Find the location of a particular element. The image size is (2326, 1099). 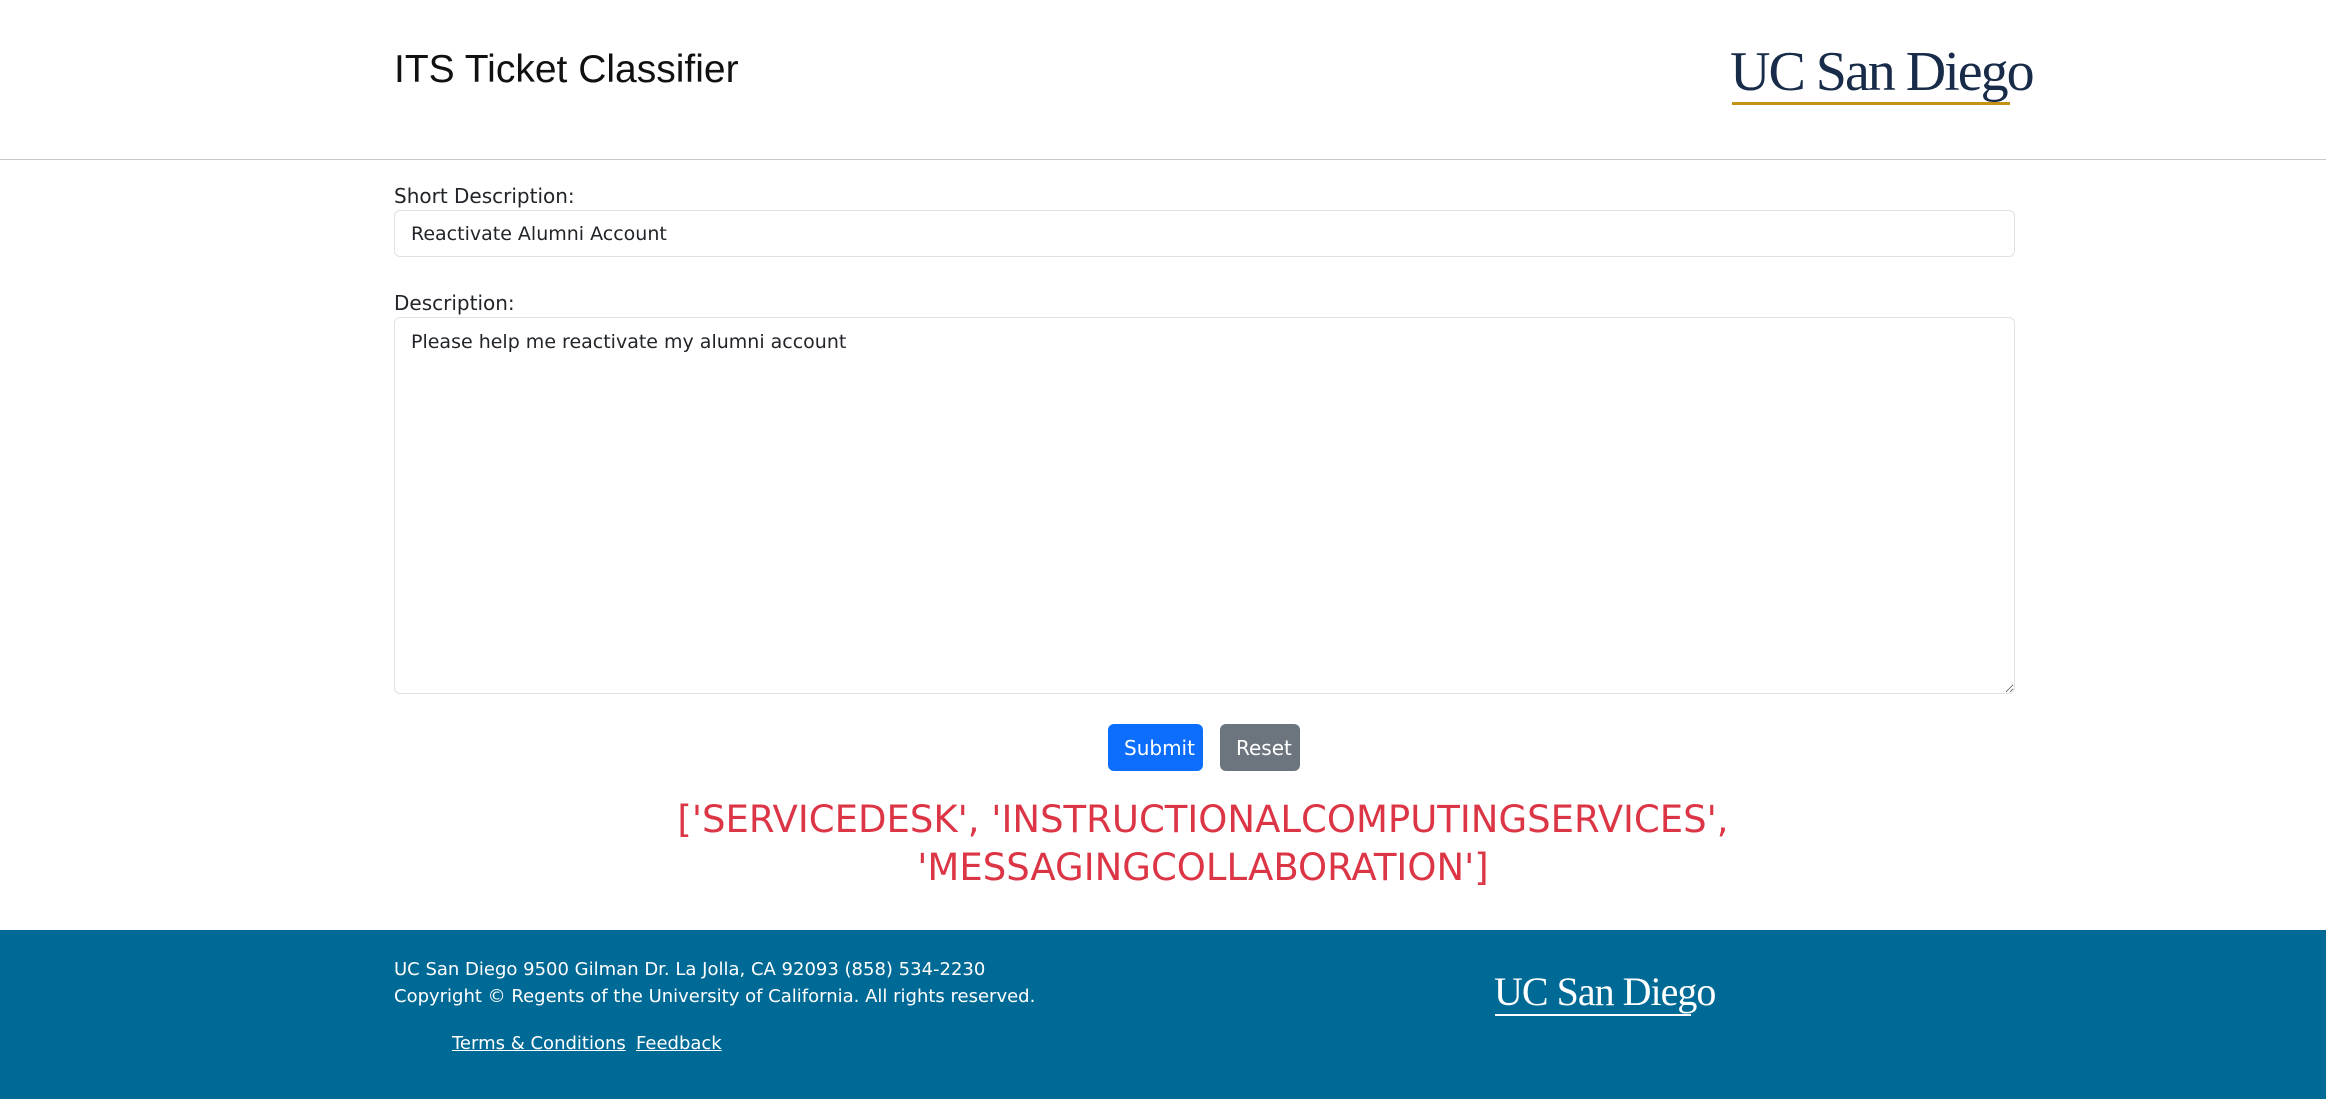

page-title: ITS Ticket Classifier is located at coordinates (566, 69).